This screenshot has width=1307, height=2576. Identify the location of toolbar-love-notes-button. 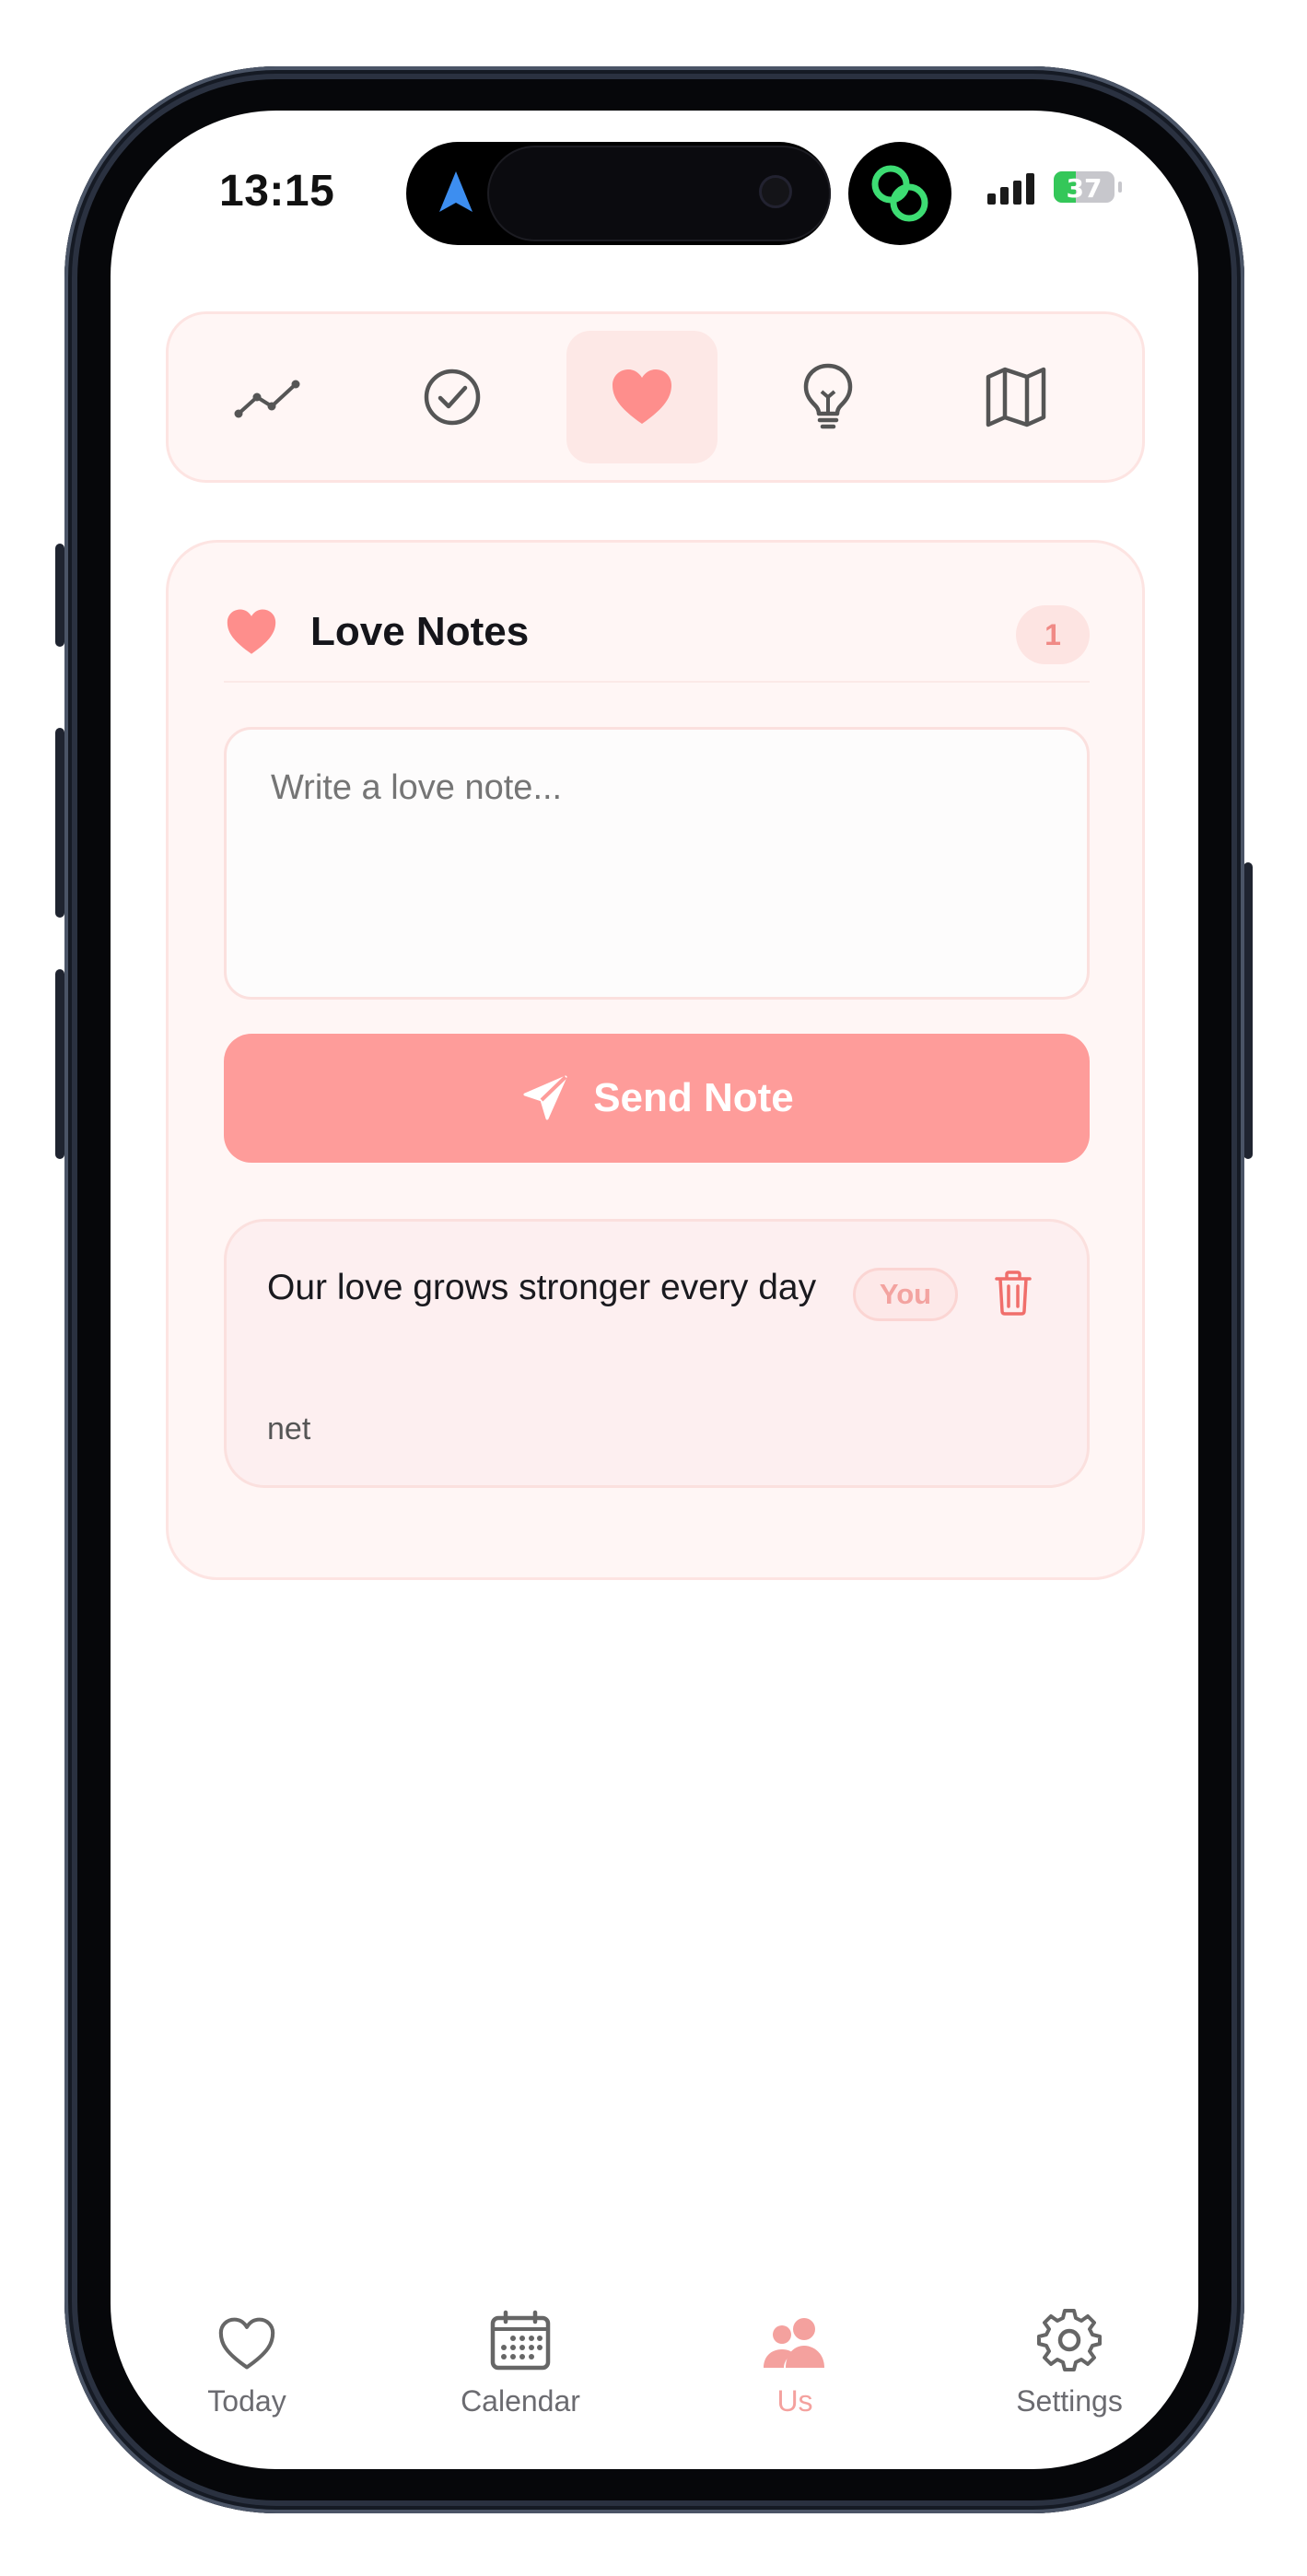
(642, 397).